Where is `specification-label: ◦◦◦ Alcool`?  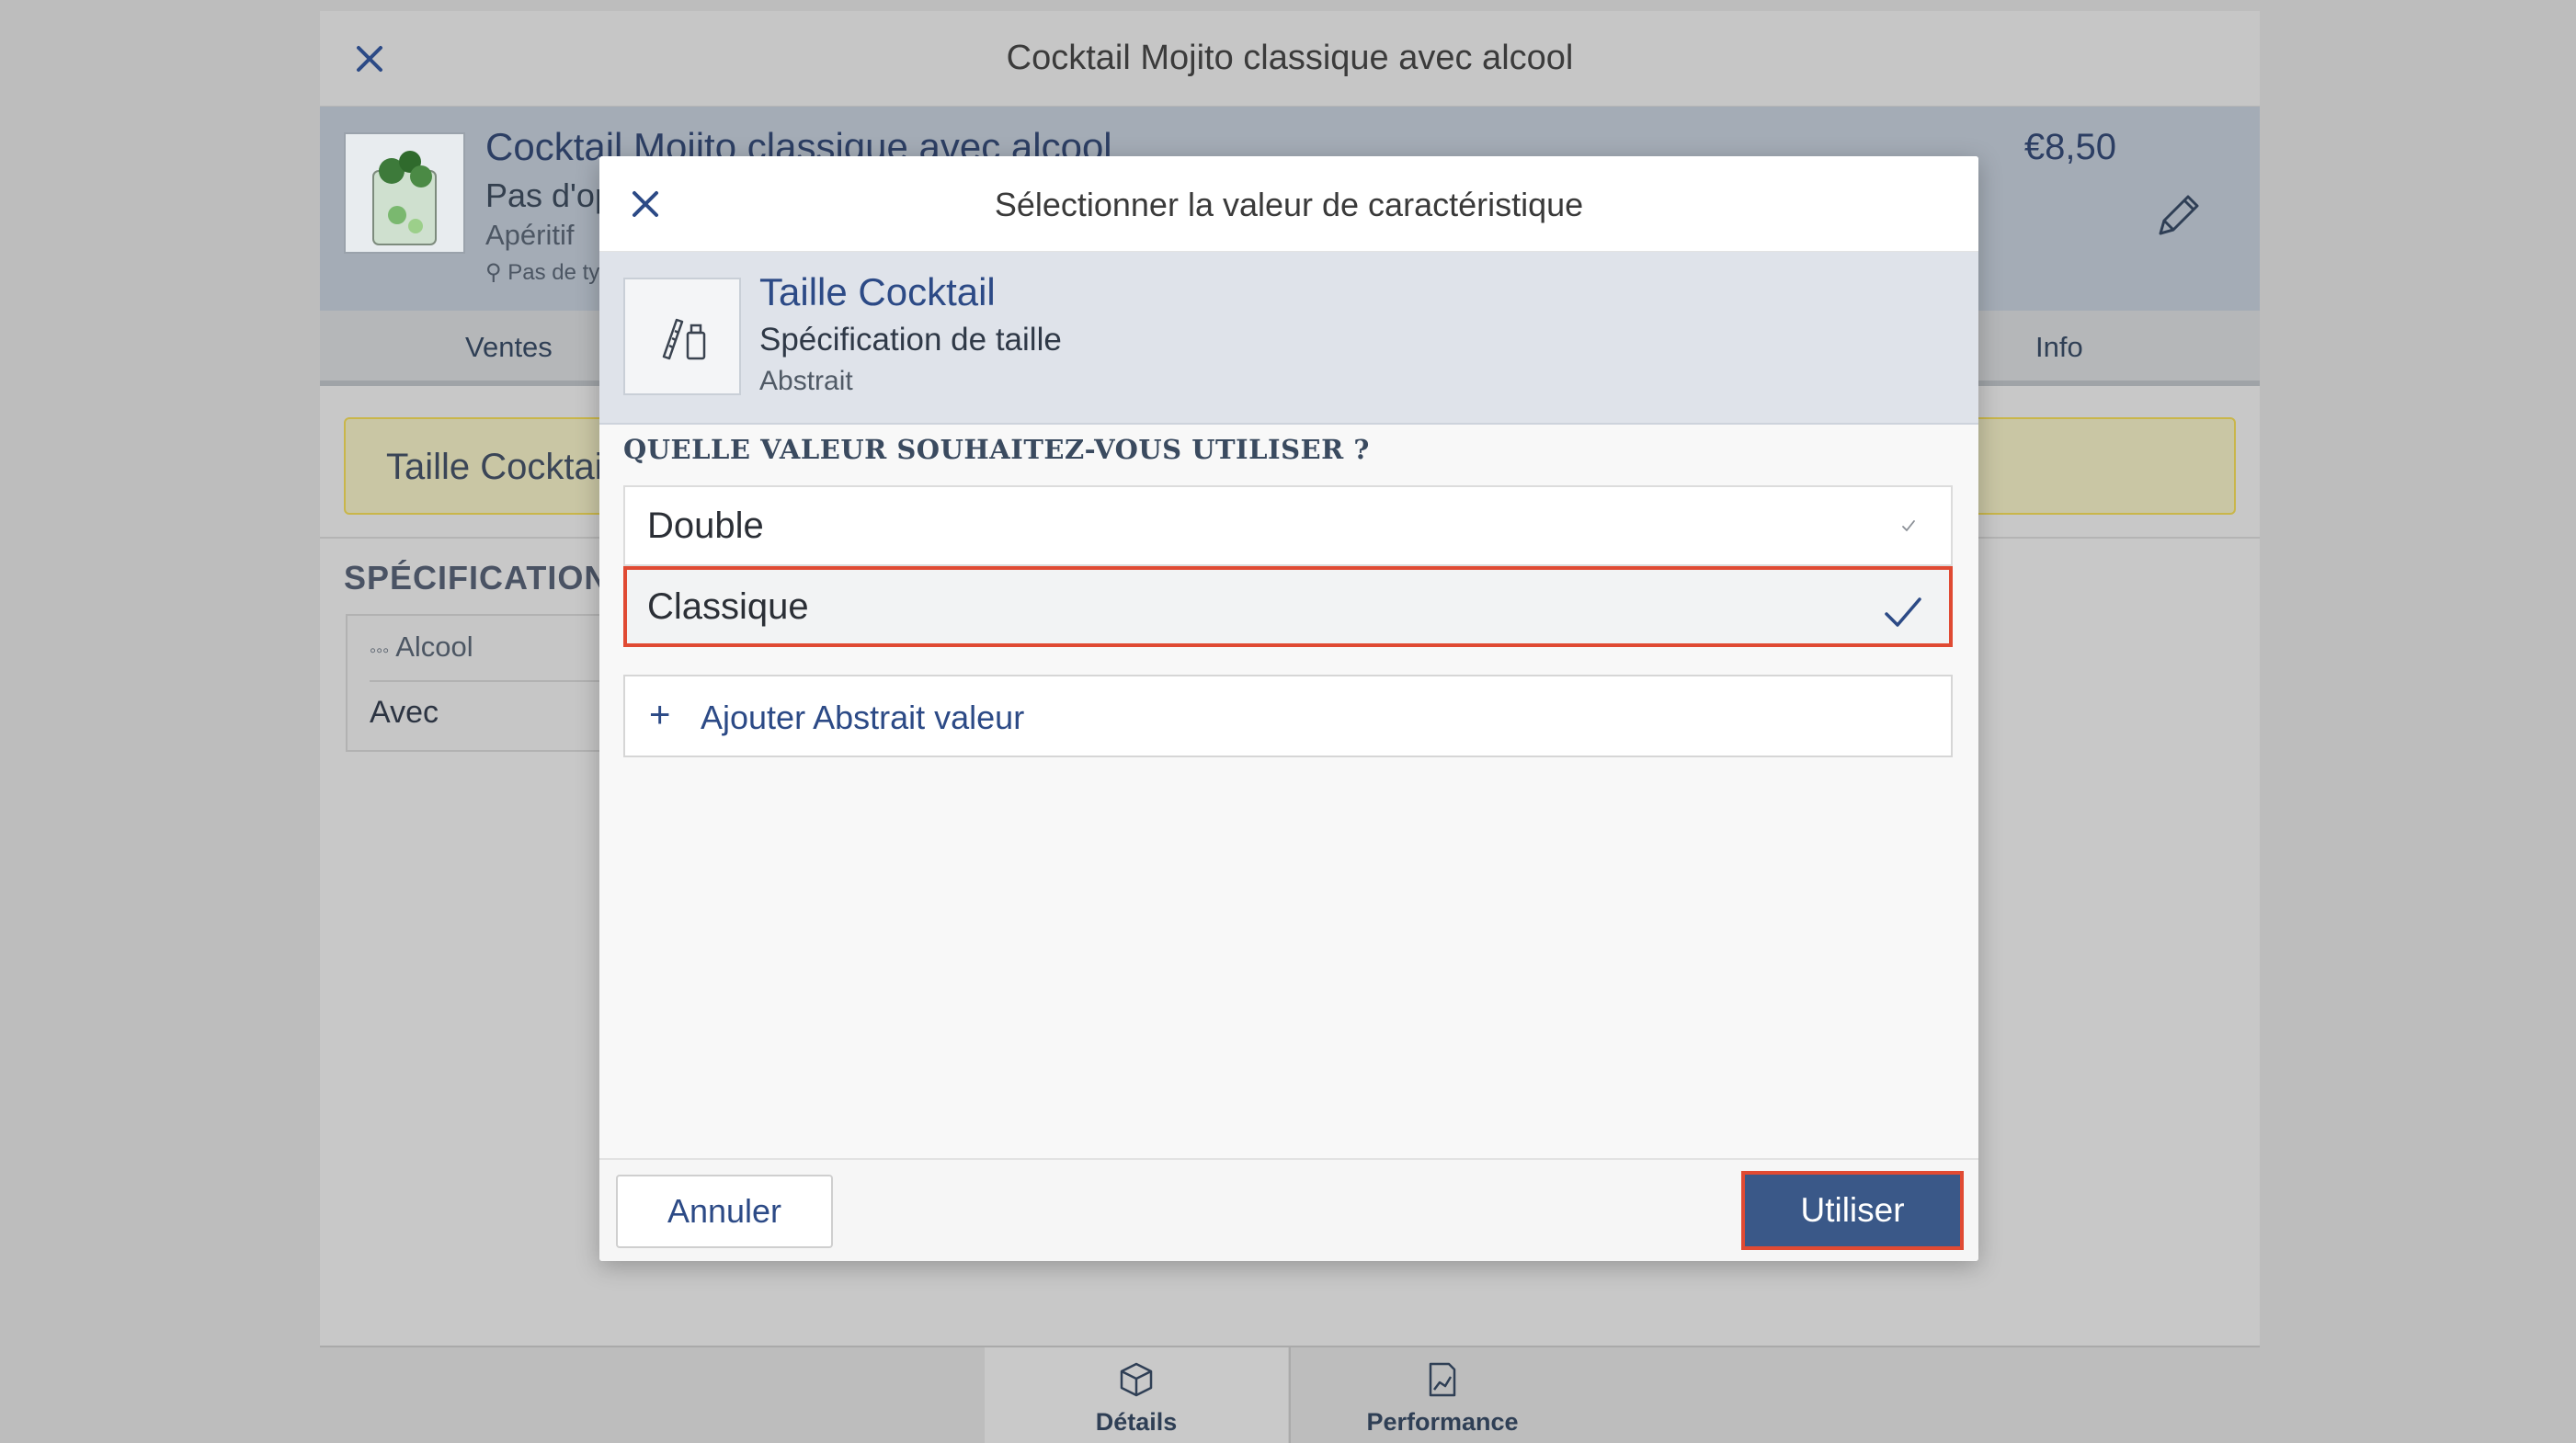
specification-label: ◦◦◦ Alcool is located at coordinates (421, 647).